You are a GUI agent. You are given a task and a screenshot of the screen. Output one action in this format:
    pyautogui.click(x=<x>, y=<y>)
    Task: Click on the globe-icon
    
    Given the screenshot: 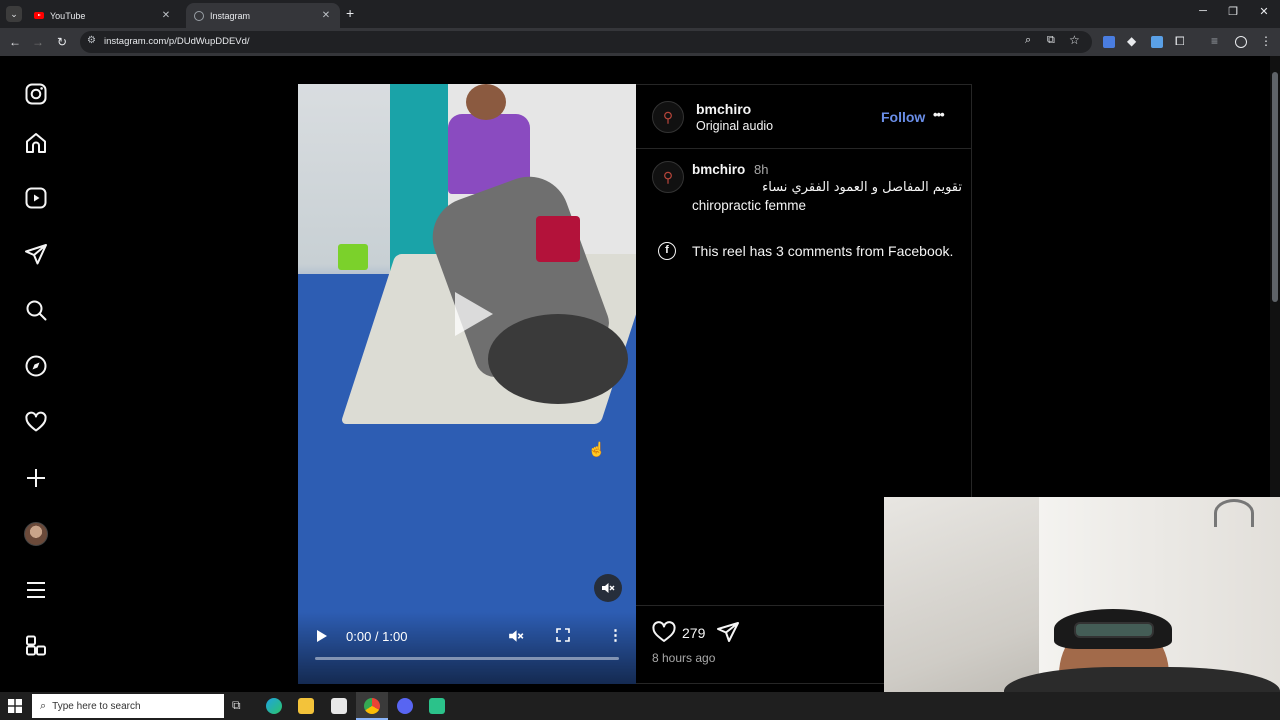 What is the action you would take?
    pyautogui.click(x=199, y=15)
    